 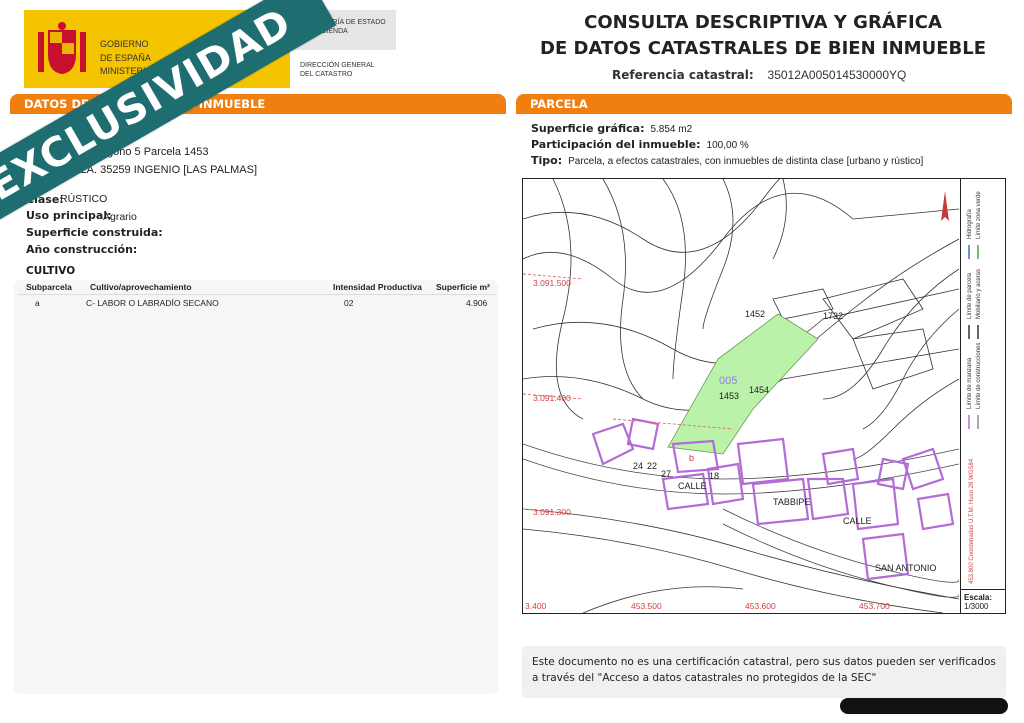 I want to click on cultivo-title: CULTIVO, so click(x=51, y=271).